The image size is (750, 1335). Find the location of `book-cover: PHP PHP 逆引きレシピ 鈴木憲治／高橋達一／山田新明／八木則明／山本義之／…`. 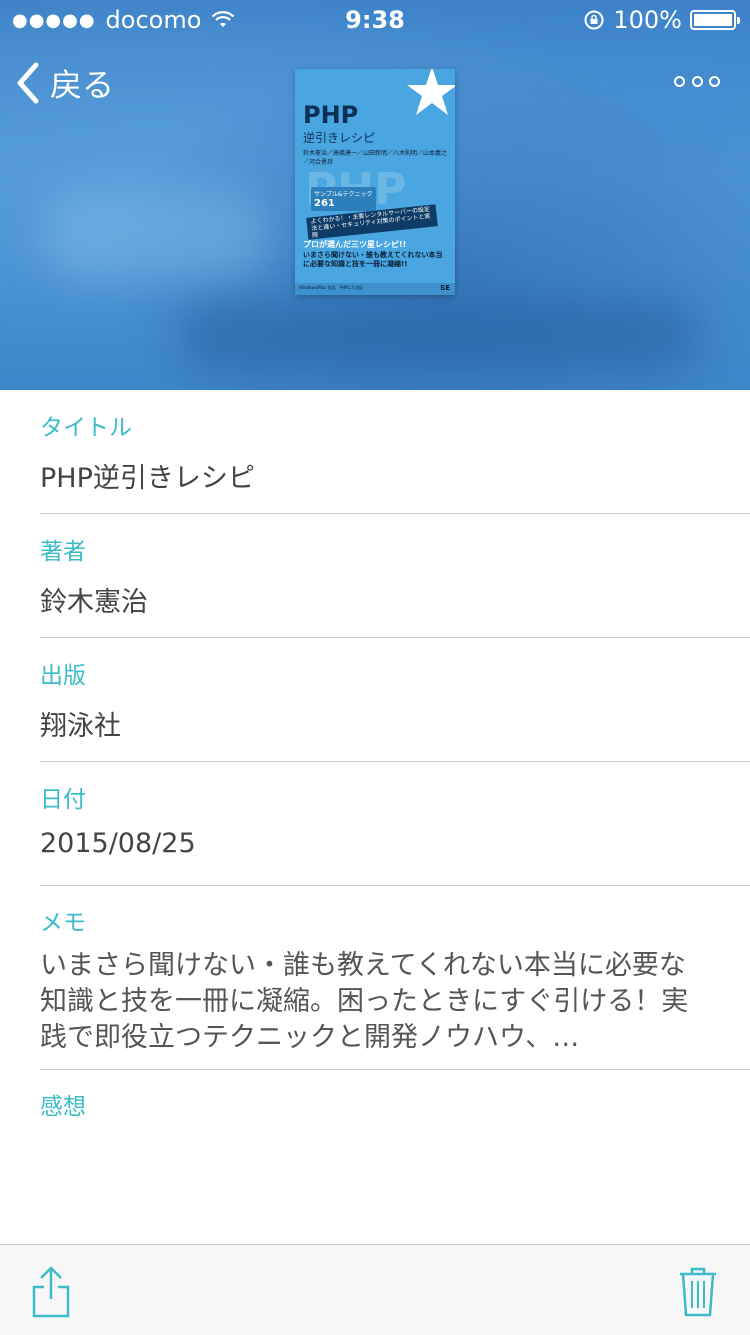

book-cover: PHP PHP 逆引きレシピ 鈴木憲治／高橋達一／山田新明／八木則明／山本義之／… is located at coordinates (375, 182).